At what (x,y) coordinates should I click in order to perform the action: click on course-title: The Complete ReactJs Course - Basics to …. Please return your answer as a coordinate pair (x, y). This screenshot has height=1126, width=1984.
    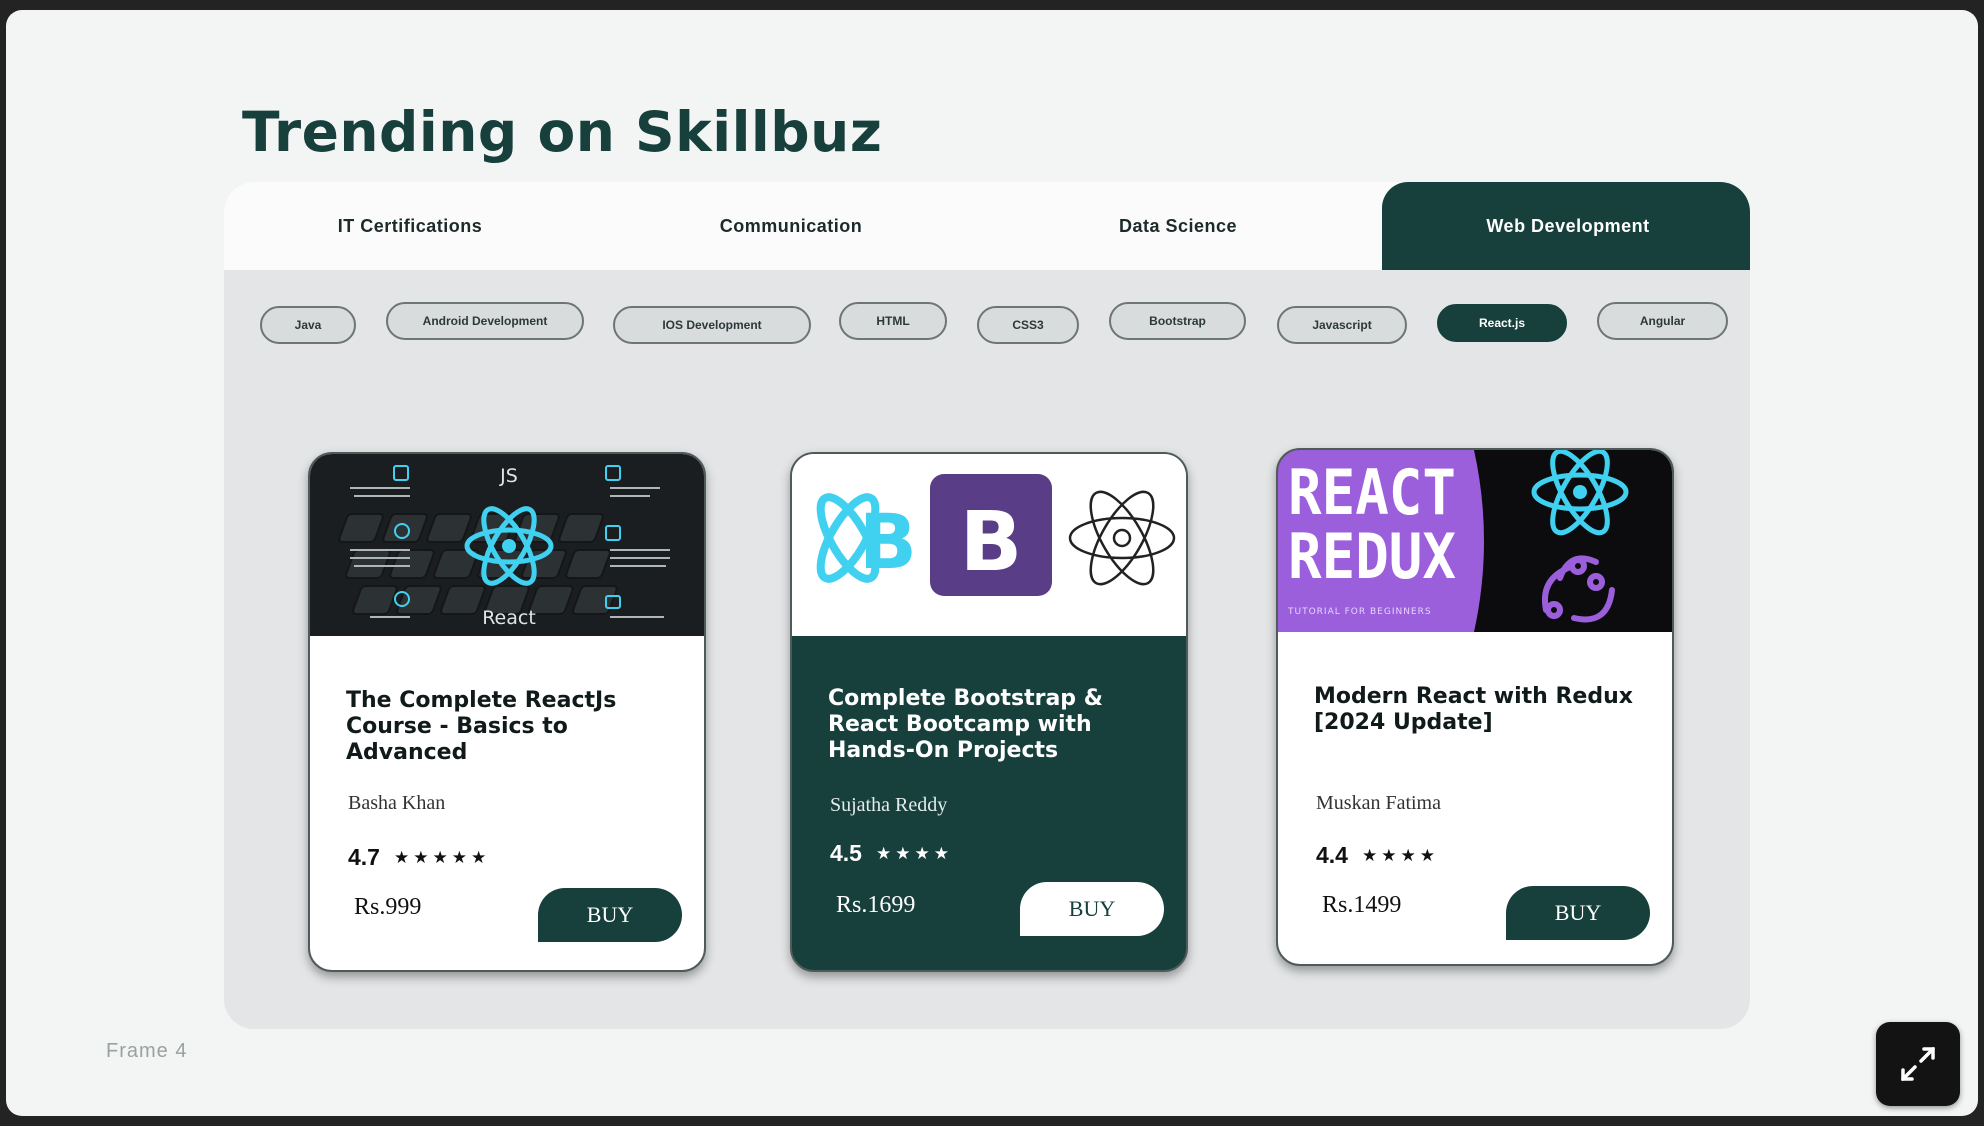
    Looking at the image, I should click on (511, 727).